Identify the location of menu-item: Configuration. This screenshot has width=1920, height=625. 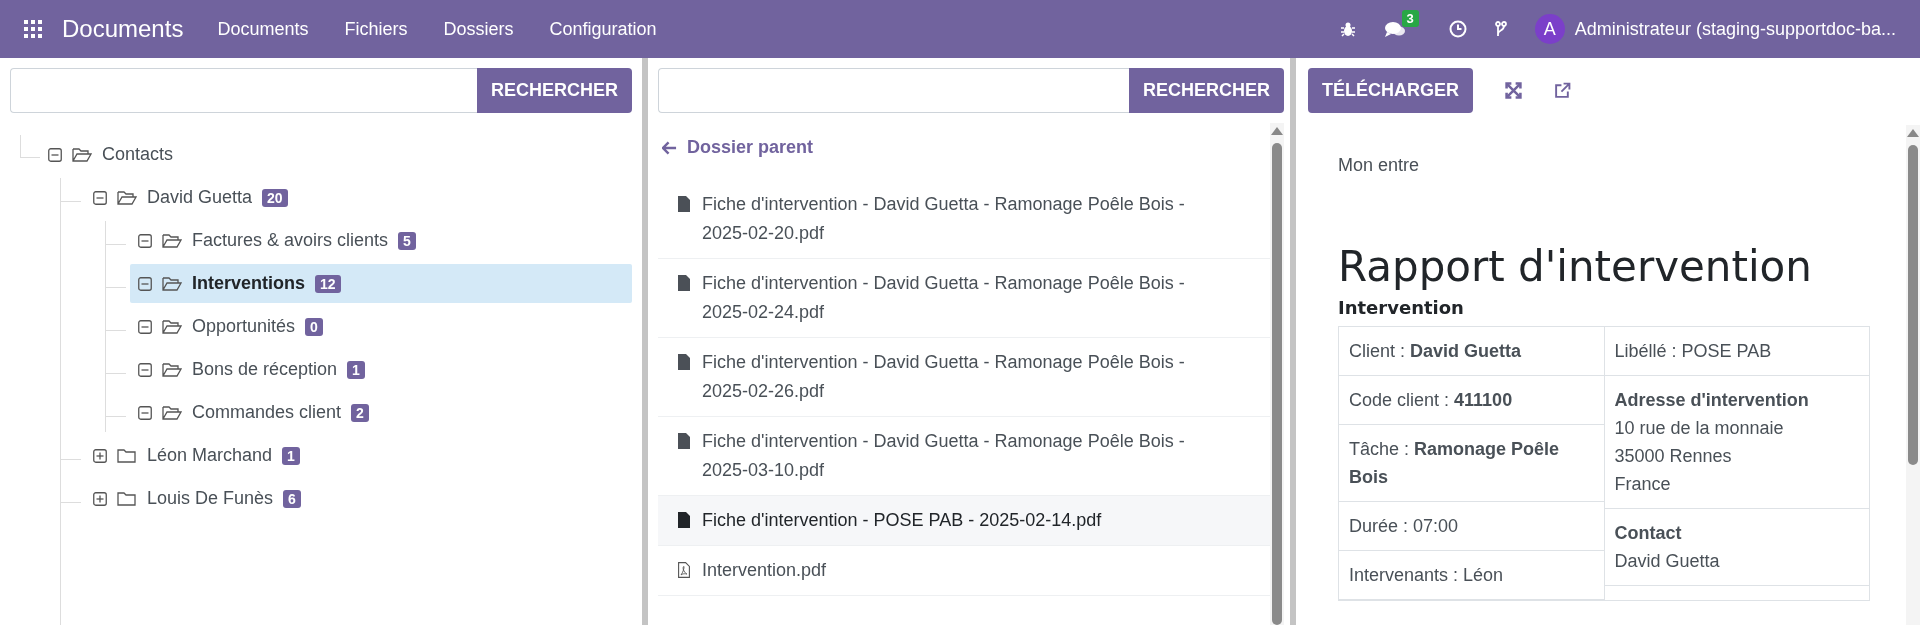
(603, 29).